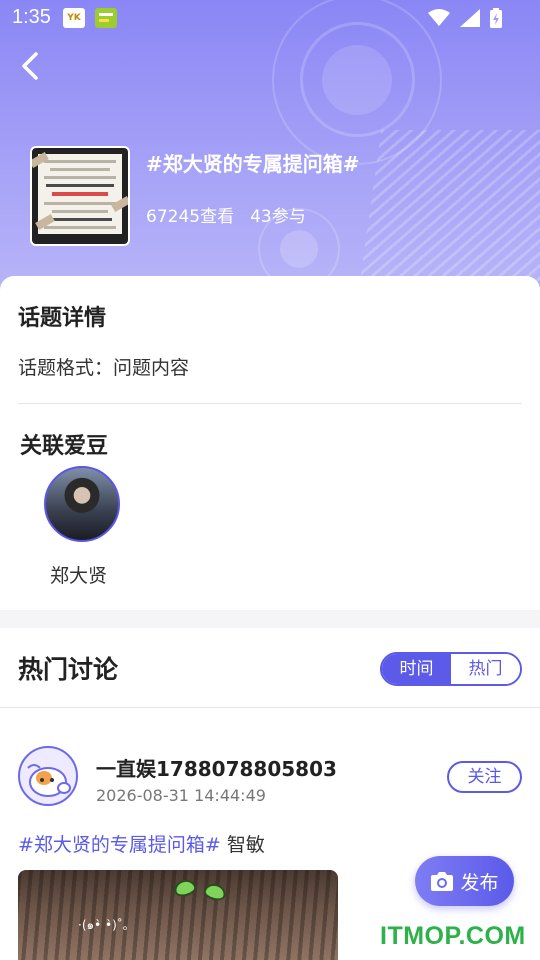 This screenshot has width=540, height=960. Describe the element at coordinates (82, 504) in the screenshot. I see `idol-avatar` at that location.